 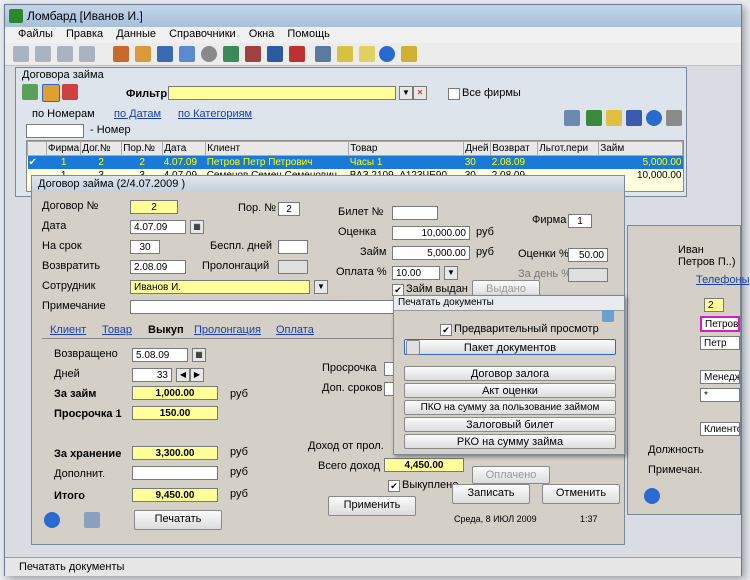 What do you see at coordinates (175, 453) in the screenshot?
I see `storage-field: 3,300.00` at bounding box center [175, 453].